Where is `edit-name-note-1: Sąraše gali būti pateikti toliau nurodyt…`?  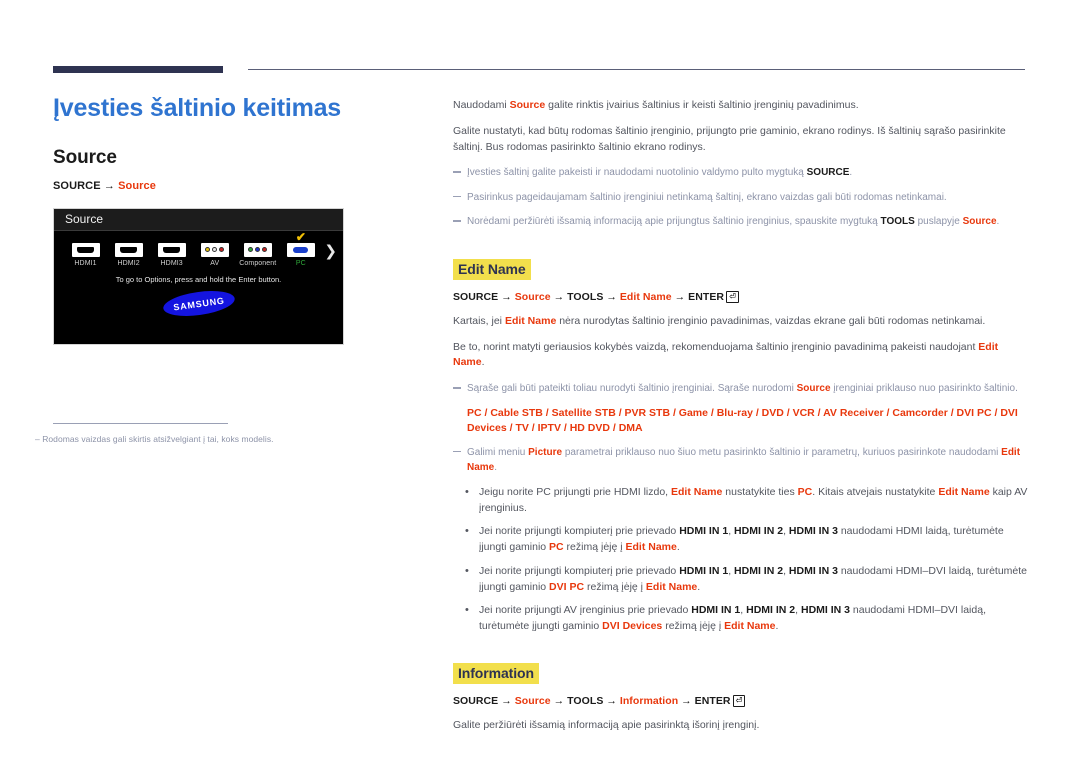
edit-name-note-1: Sąraše gali būti pateikti toliau nurodyt… is located at coordinates (740, 389).